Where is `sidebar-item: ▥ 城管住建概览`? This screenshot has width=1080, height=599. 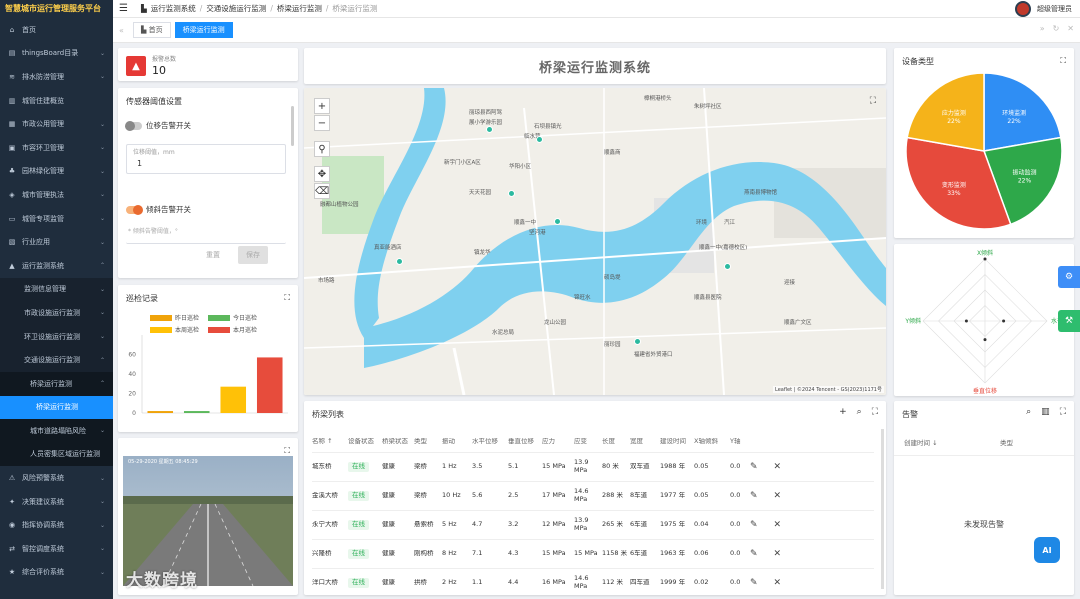
sidebar-item: ▥ 城管住建概览 is located at coordinates (56, 101).